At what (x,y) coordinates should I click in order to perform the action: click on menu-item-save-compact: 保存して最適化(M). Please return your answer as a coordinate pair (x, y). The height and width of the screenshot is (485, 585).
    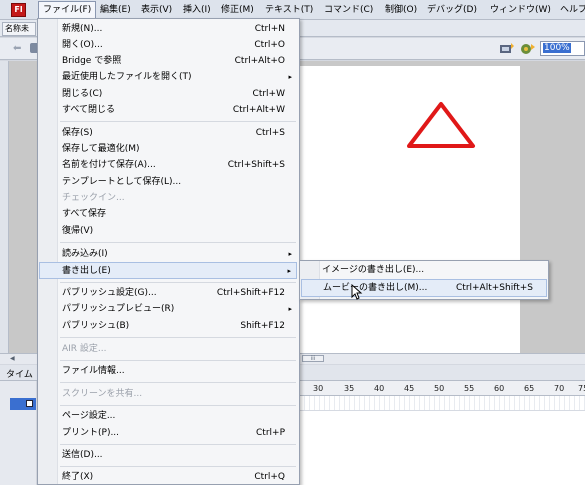
    Looking at the image, I should click on (168, 149).